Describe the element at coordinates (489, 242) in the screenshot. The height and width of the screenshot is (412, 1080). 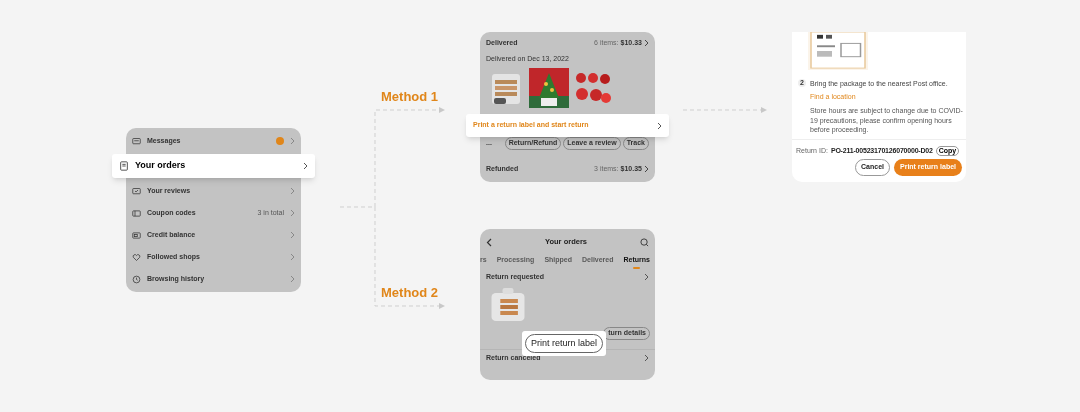
I see `back-icon` at that location.